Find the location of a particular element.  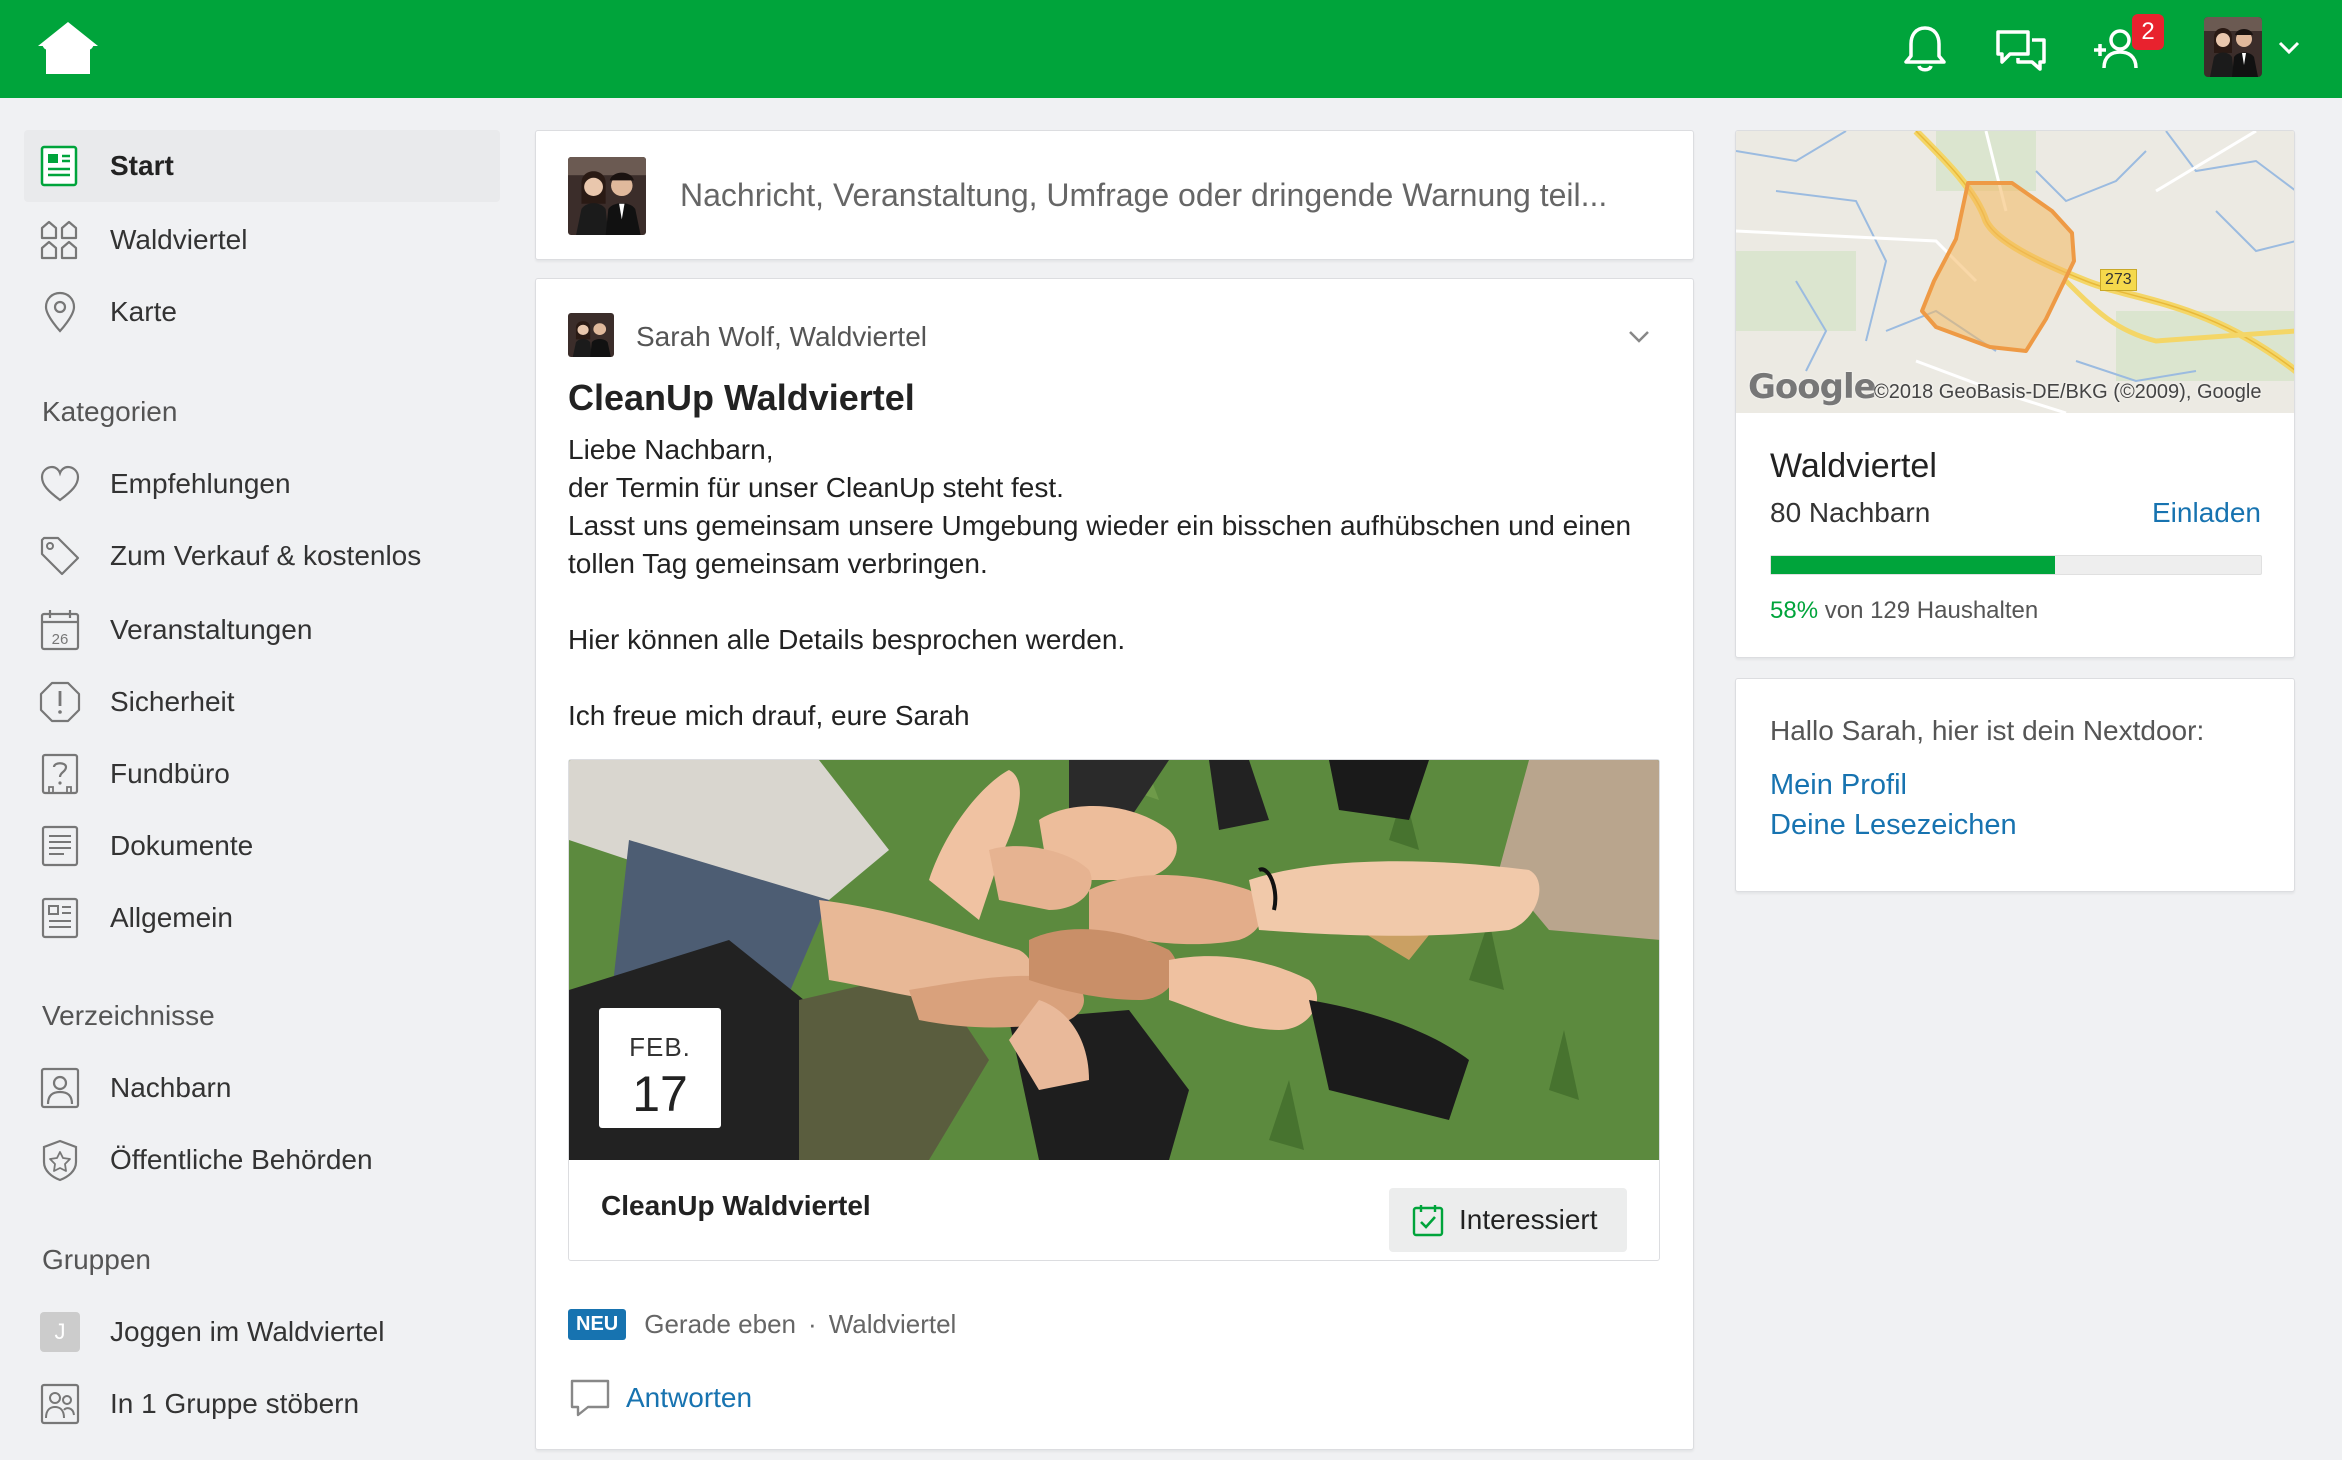

categories-heading: Kategorien is located at coordinates (110, 411).